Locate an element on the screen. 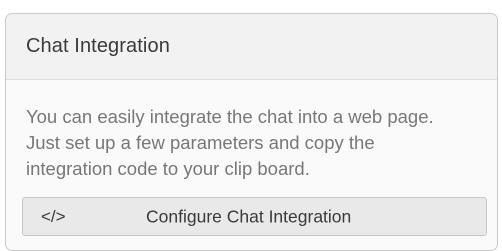  panel-title: Chat Integration is located at coordinates (98, 46).